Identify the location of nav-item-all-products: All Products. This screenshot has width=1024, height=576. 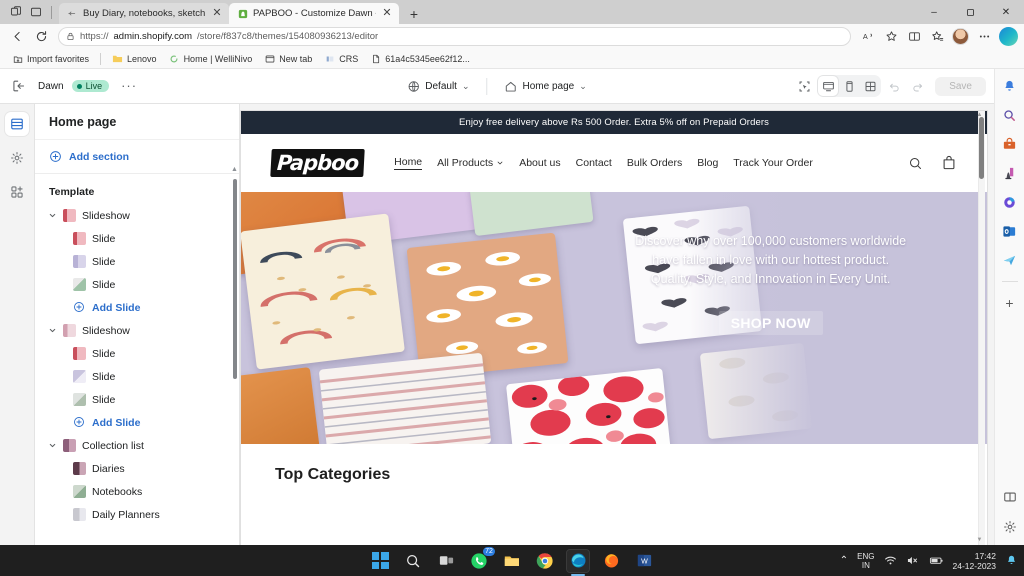
(470, 163).